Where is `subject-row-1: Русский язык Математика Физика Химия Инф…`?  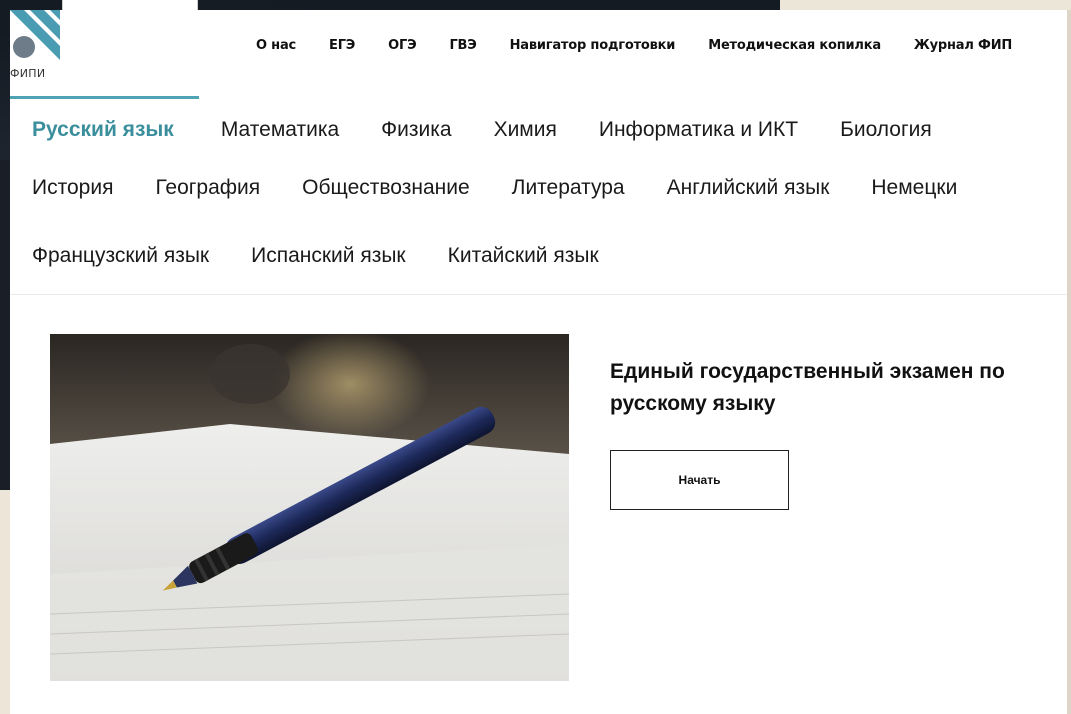
subject-row-1: Русский язык Математика Физика Химия Инф… is located at coordinates (492, 130).